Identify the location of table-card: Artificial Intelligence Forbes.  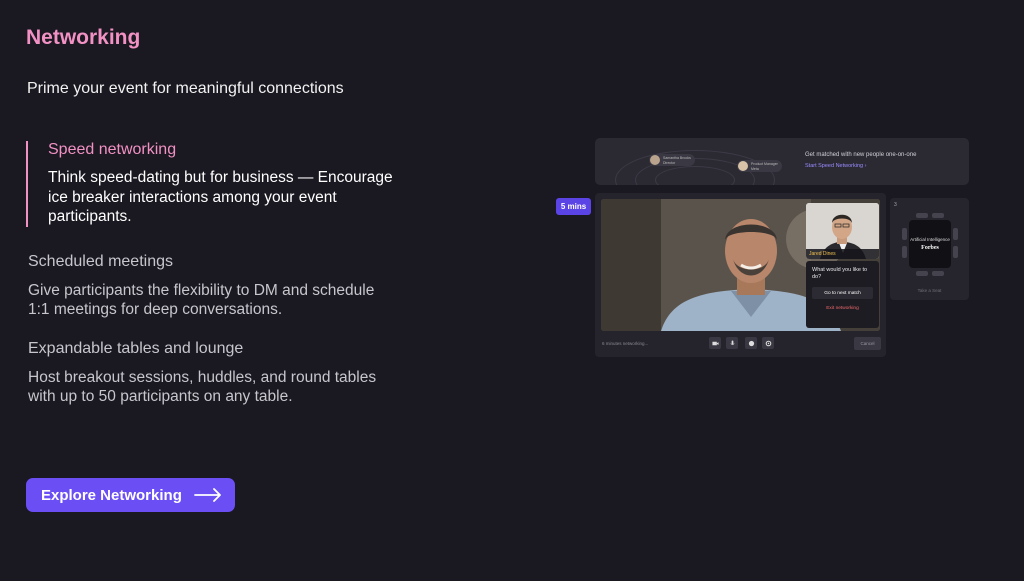
(930, 244).